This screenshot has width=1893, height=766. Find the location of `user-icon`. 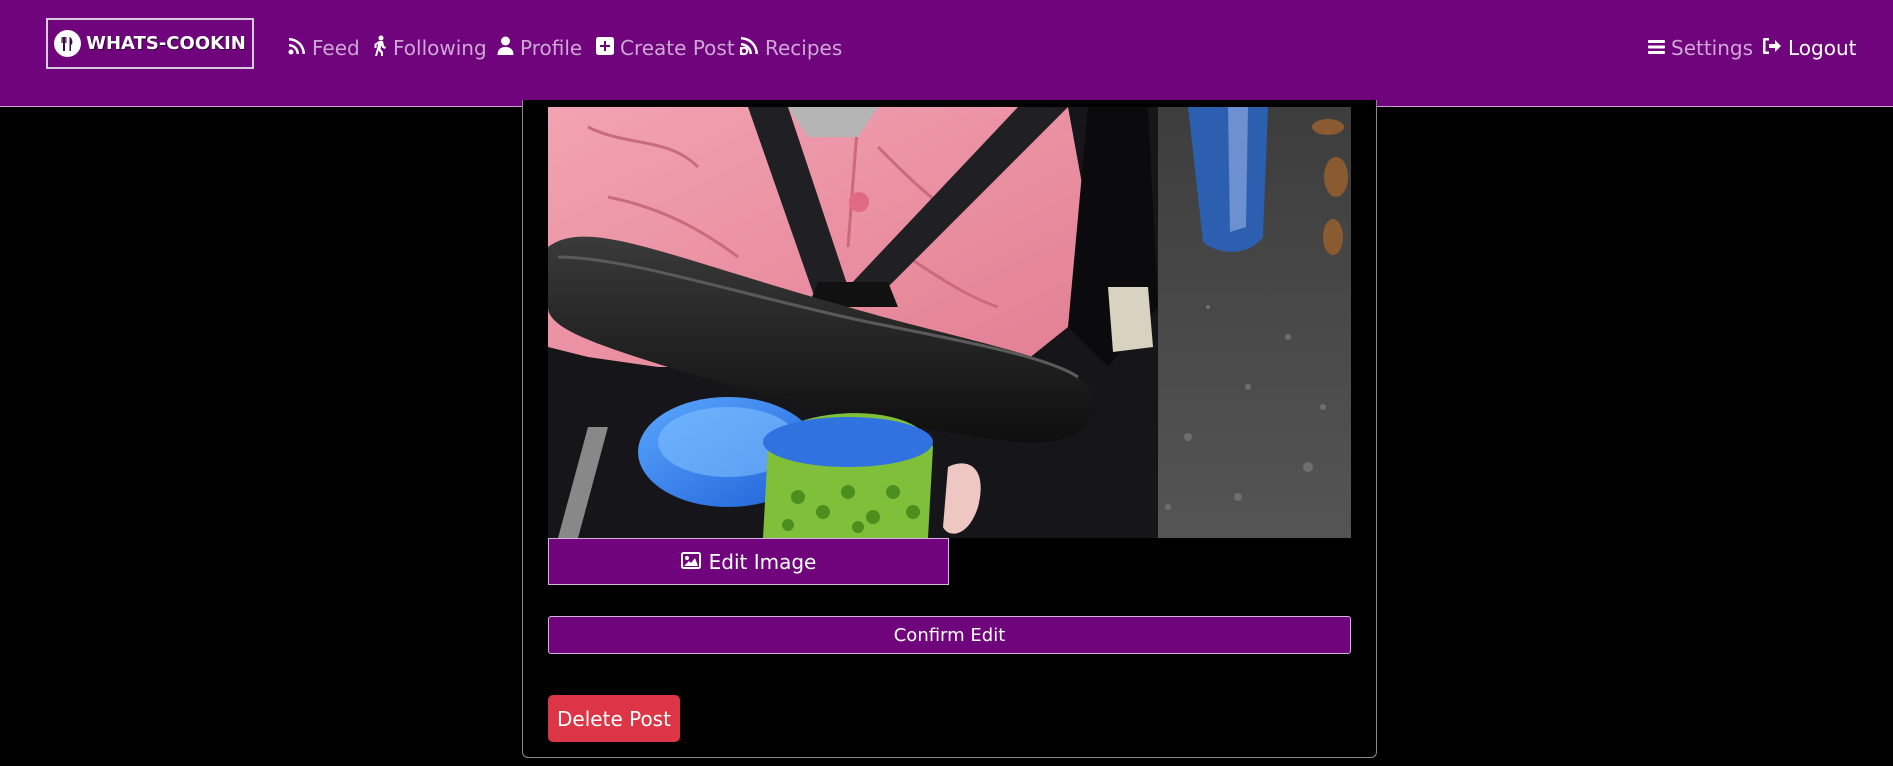

user-icon is located at coordinates (505, 48).